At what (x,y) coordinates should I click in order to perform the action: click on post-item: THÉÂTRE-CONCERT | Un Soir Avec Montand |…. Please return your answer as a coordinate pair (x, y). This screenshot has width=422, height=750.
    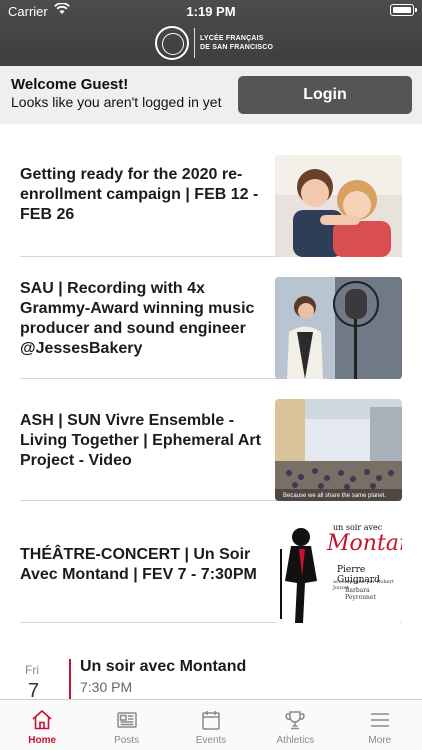
    Looking at the image, I should click on (211, 562).